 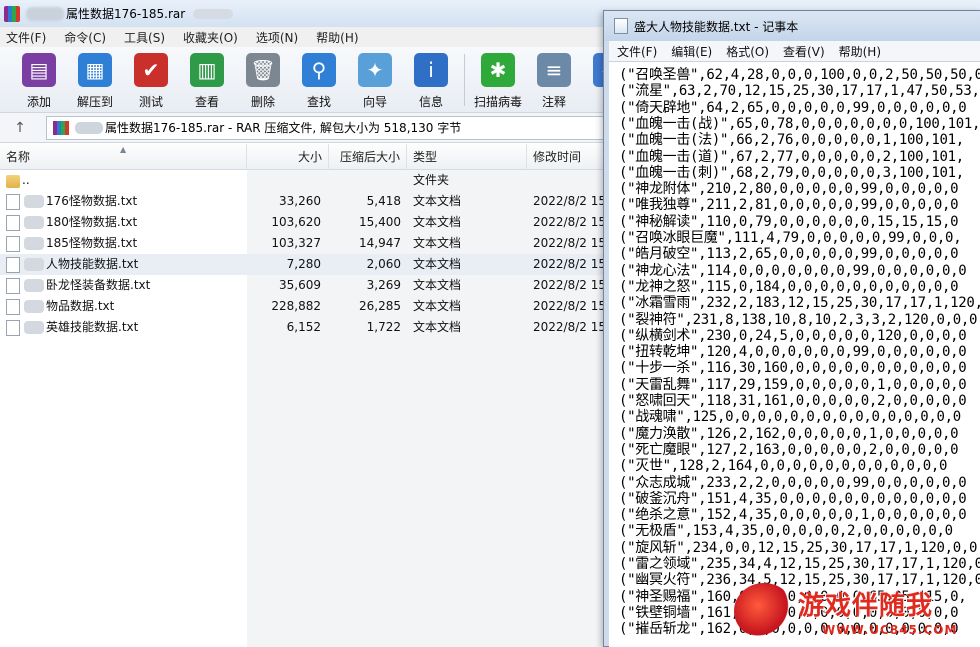 What do you see at coordinates (789, 433) in the screenshot?
I see `notepad-text-line: ("魔力涣散",126,2,162,0,0,0,0,0,1,0,0,0,0,0` at bounding box center [789, 433].